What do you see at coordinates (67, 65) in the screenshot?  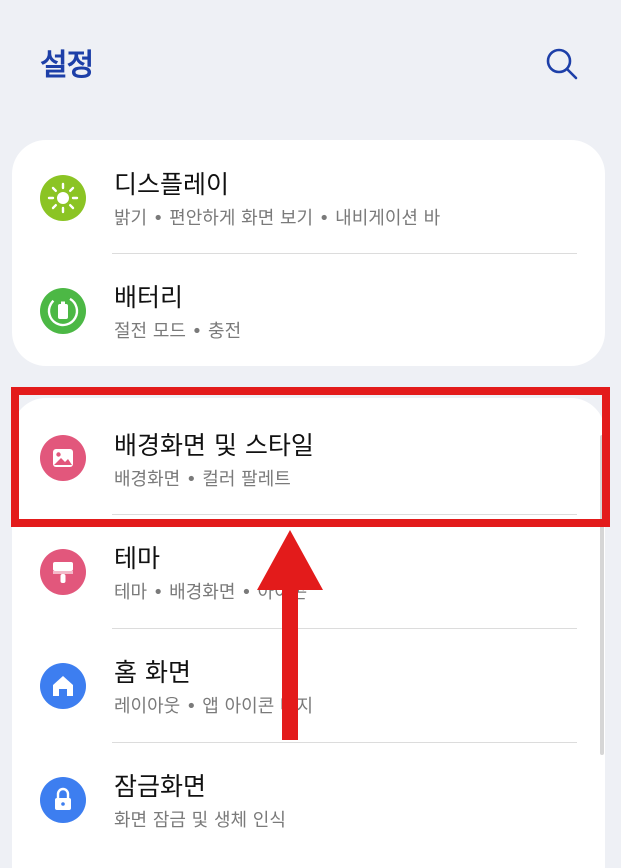 I see `page-title: 설정` at bounding box center [67, 65].